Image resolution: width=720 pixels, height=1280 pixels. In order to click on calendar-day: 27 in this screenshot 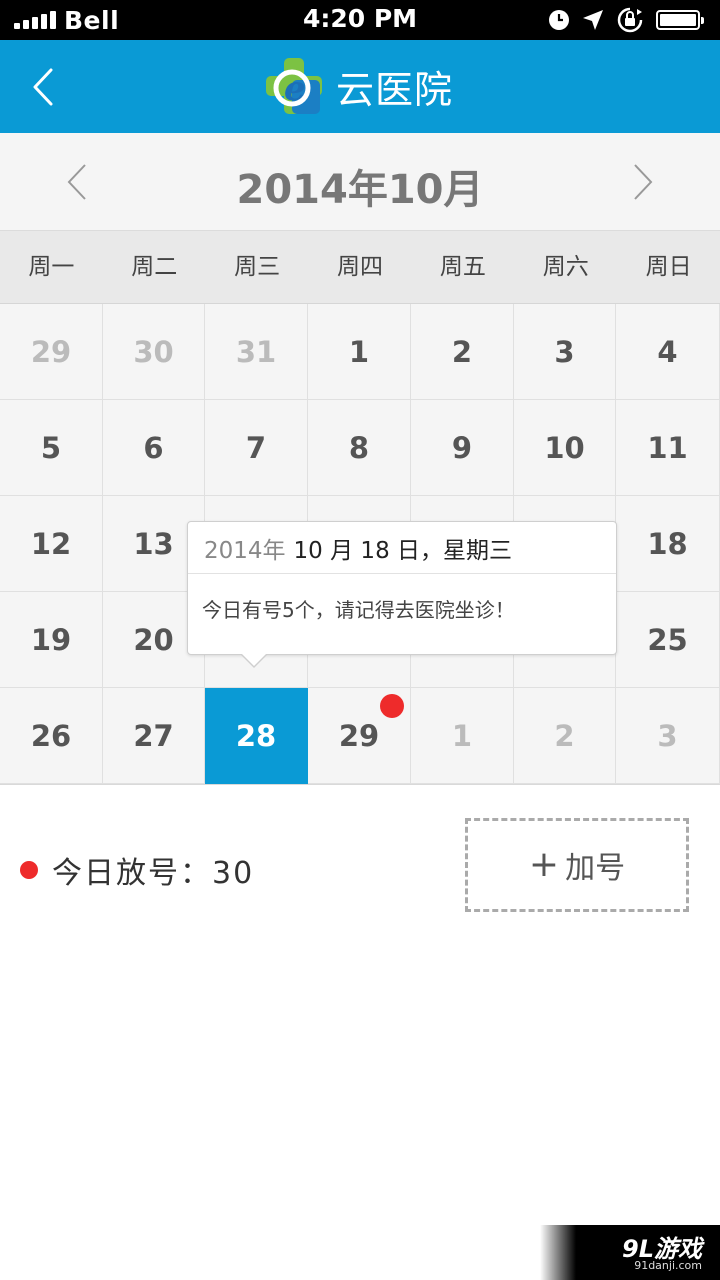, I will do `click(154, 736)`.